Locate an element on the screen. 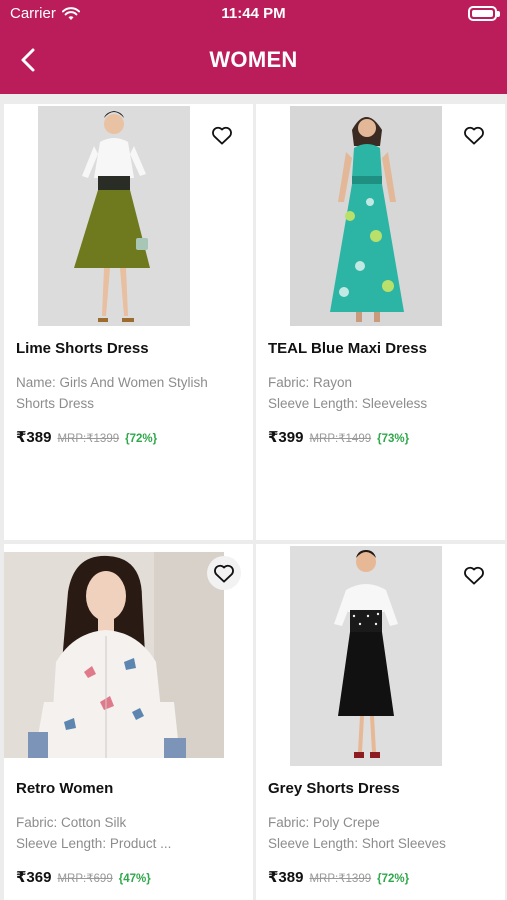 The height and width of the screenshot is (900, 507). nav-bar: WOMEN is located at coordinates (253, 60).